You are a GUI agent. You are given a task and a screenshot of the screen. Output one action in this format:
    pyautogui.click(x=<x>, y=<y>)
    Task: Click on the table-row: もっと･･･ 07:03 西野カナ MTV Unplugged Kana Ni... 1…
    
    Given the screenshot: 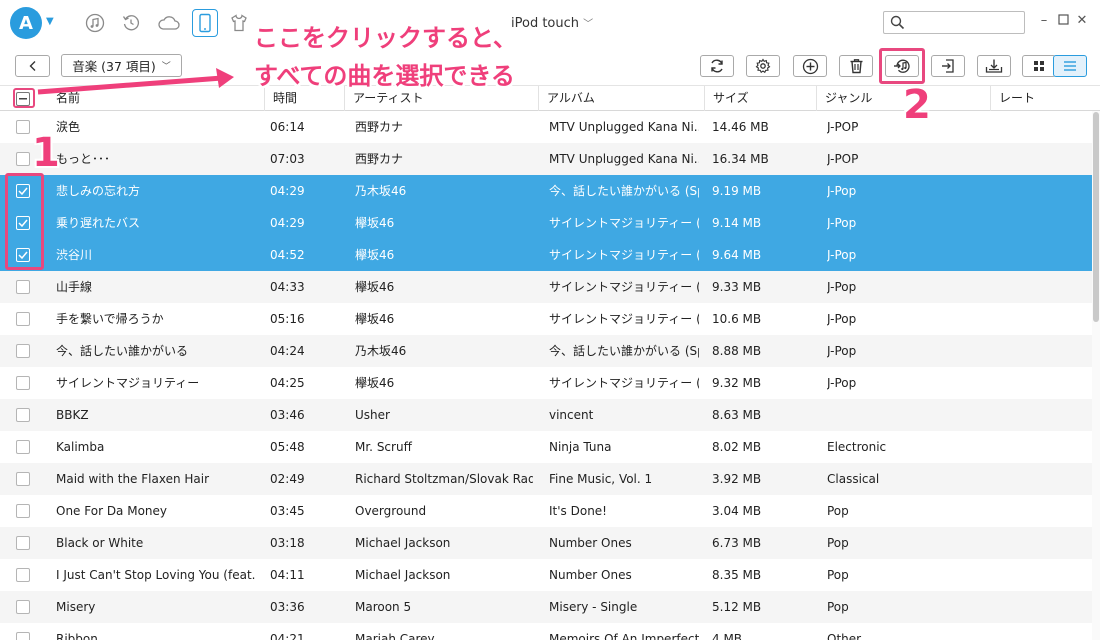 What is the action you would take?
    pyautogui.click(x=546, y=159)
    